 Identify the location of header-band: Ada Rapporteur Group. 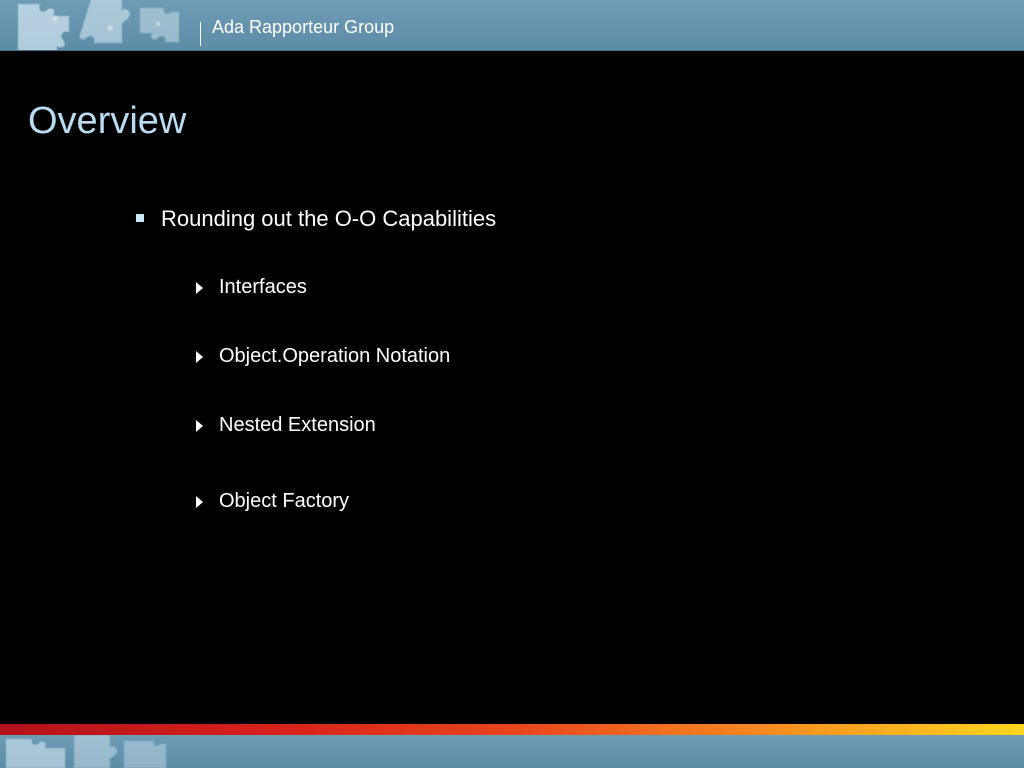
(512, 25).